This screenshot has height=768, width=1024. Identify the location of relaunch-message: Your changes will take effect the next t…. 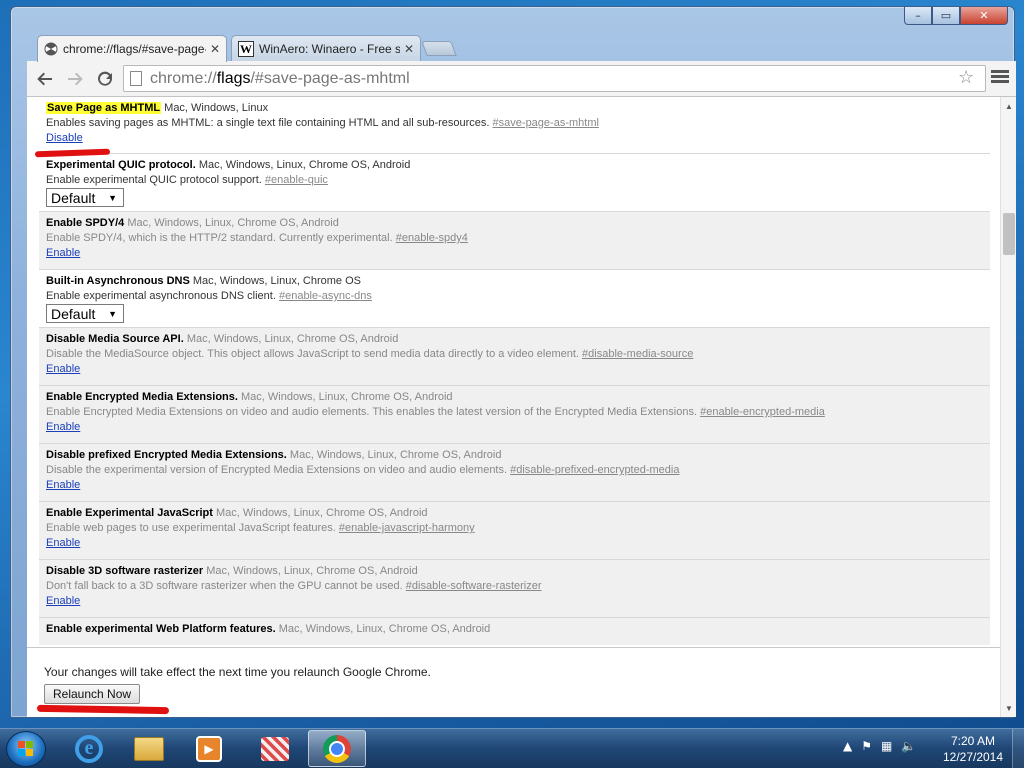
(237, 672).